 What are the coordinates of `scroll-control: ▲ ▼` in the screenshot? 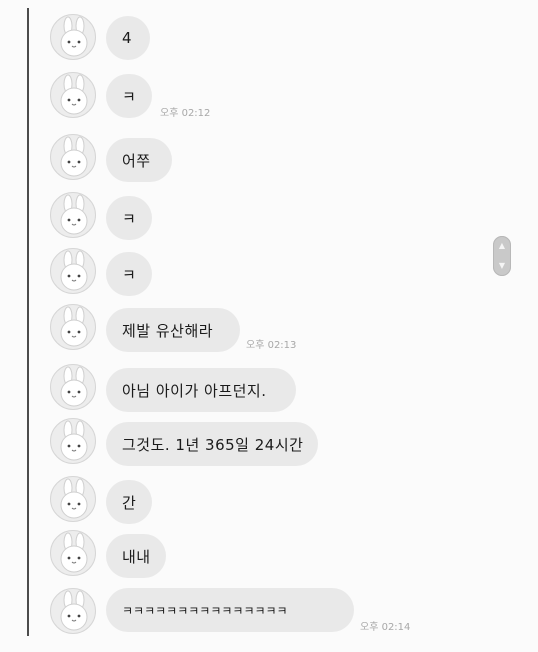 It's located at (502, 256).